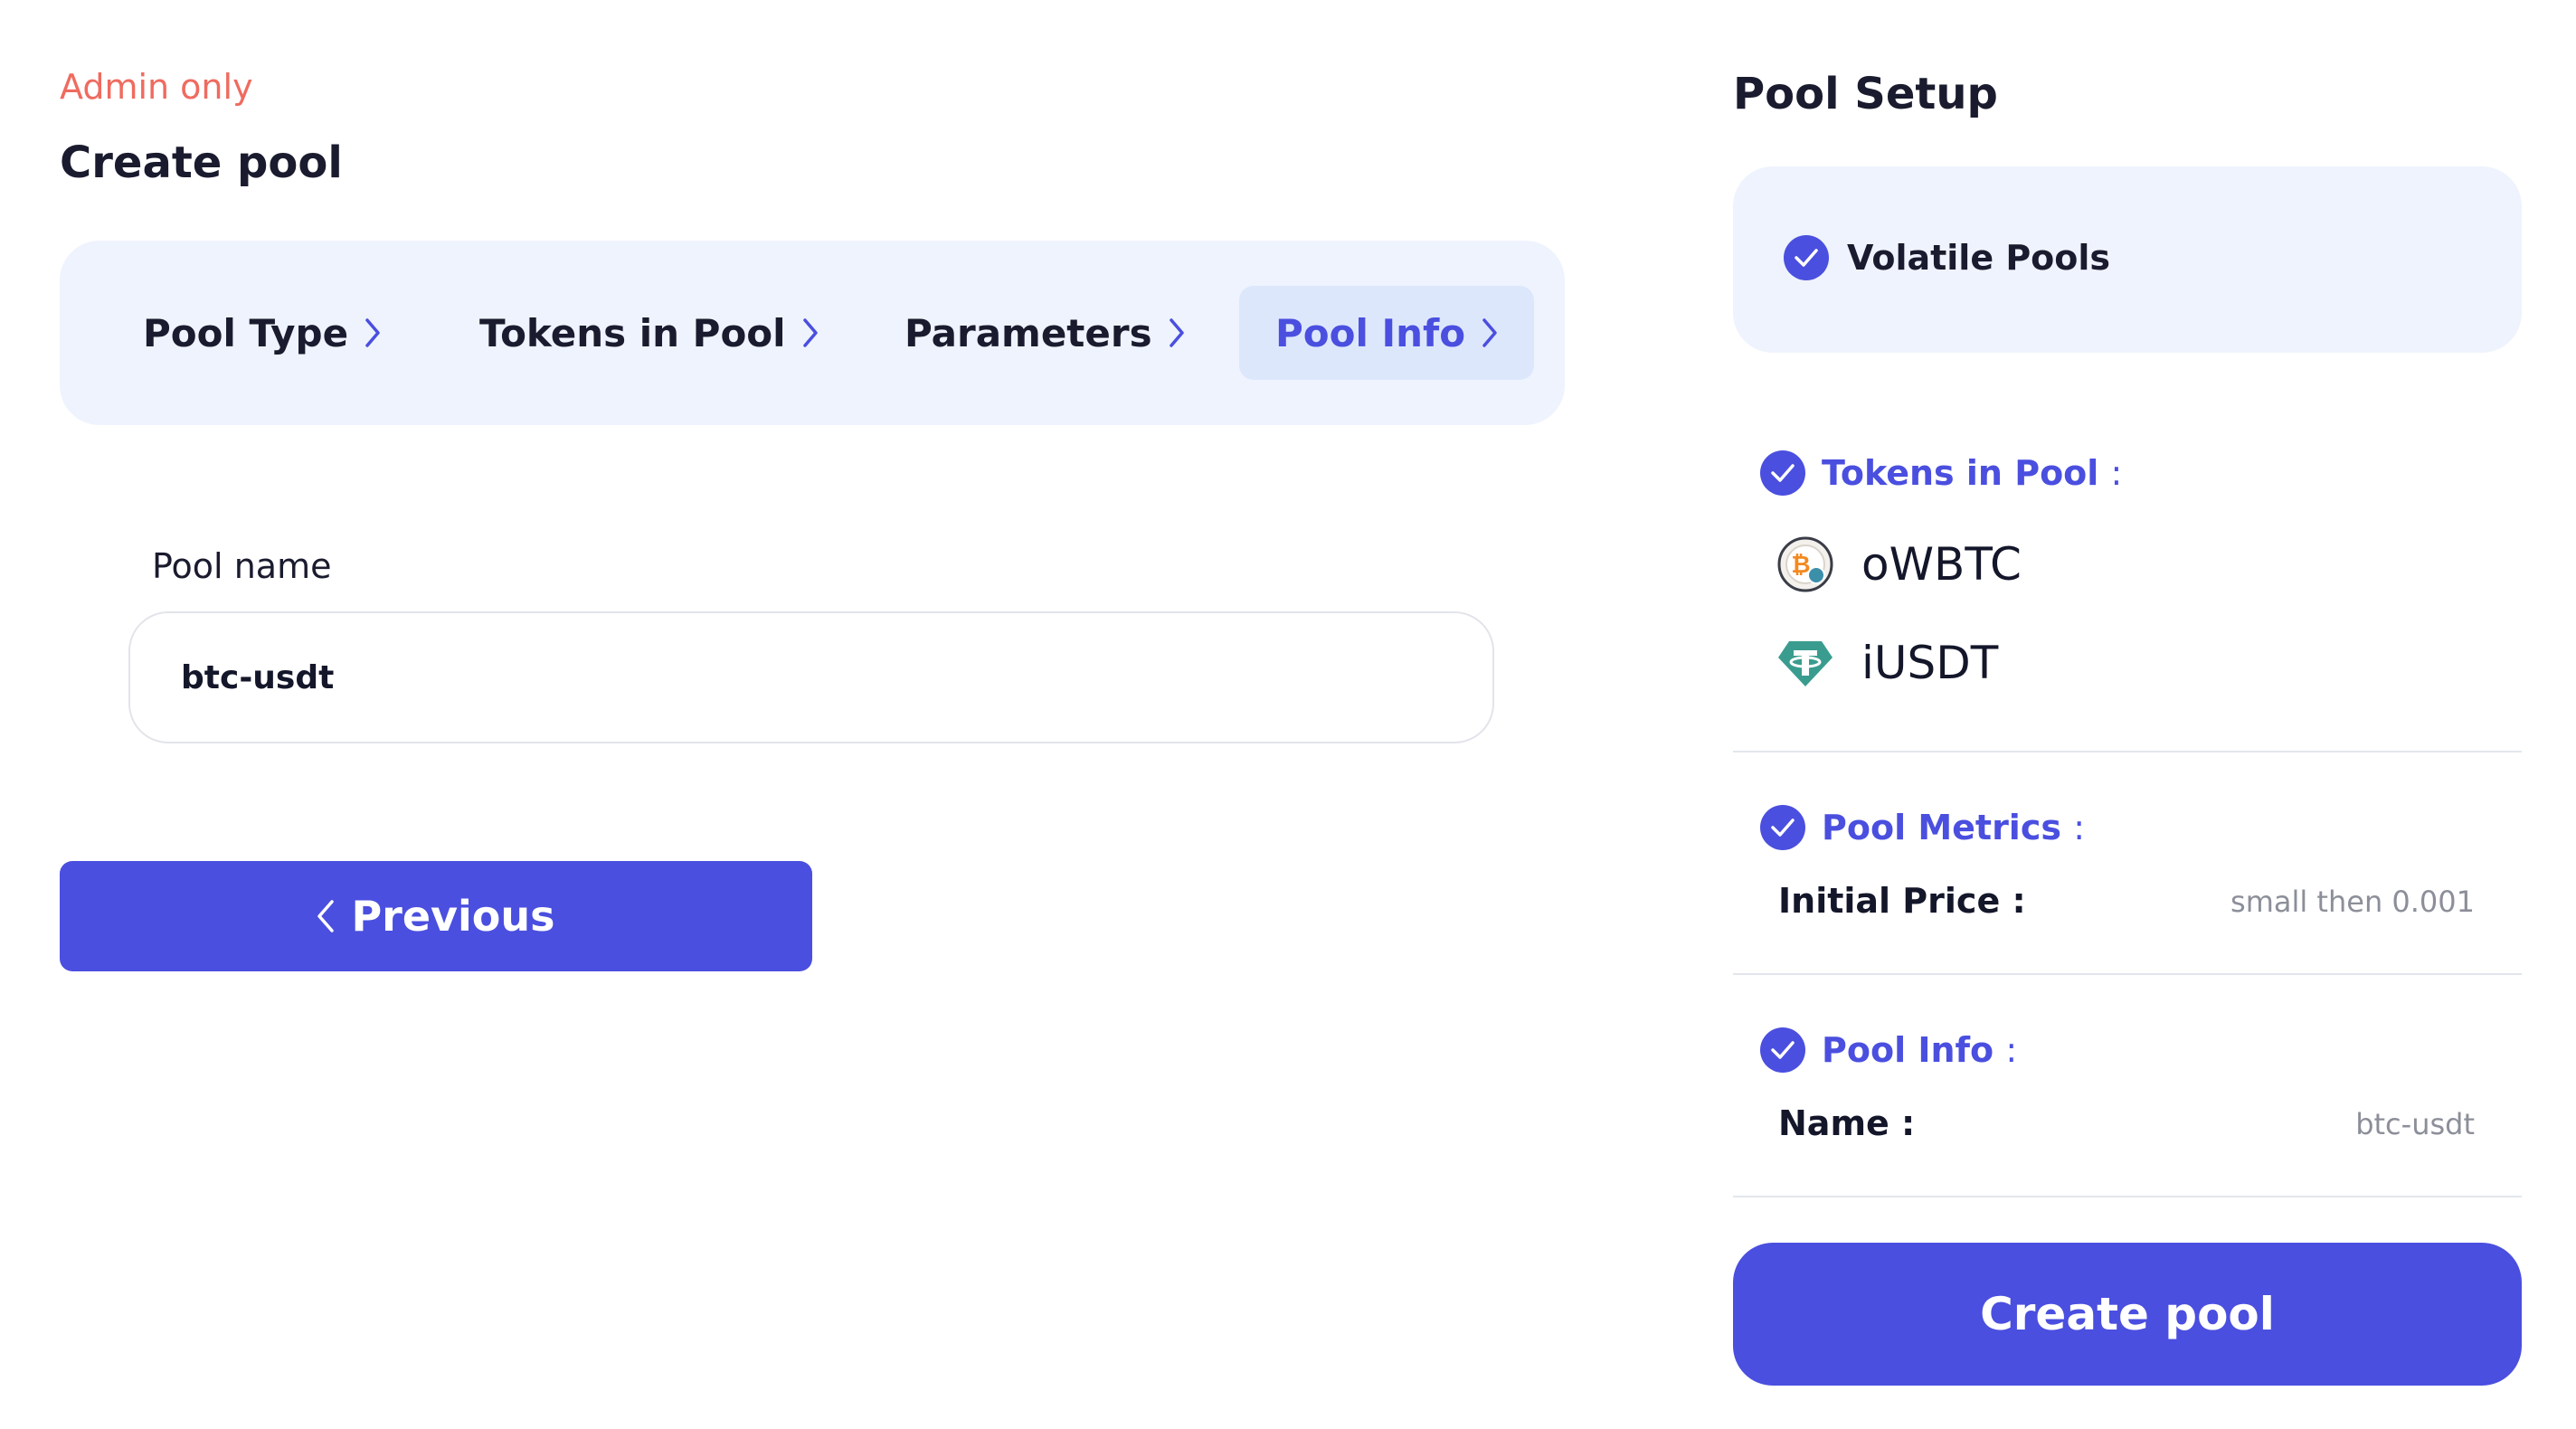 Image resolution: width=2576 pixels, height=1429 pixels. Describe the element at coordinates (246, 333) in the screenshot. I see `step-label: Pool Type` at that location.